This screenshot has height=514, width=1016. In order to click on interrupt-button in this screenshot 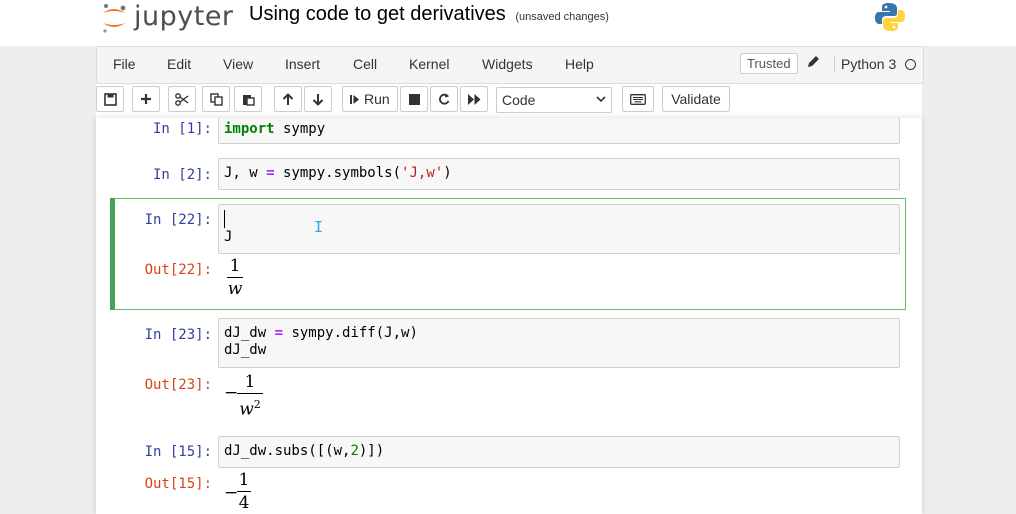, I will do `click(414, 99)`.